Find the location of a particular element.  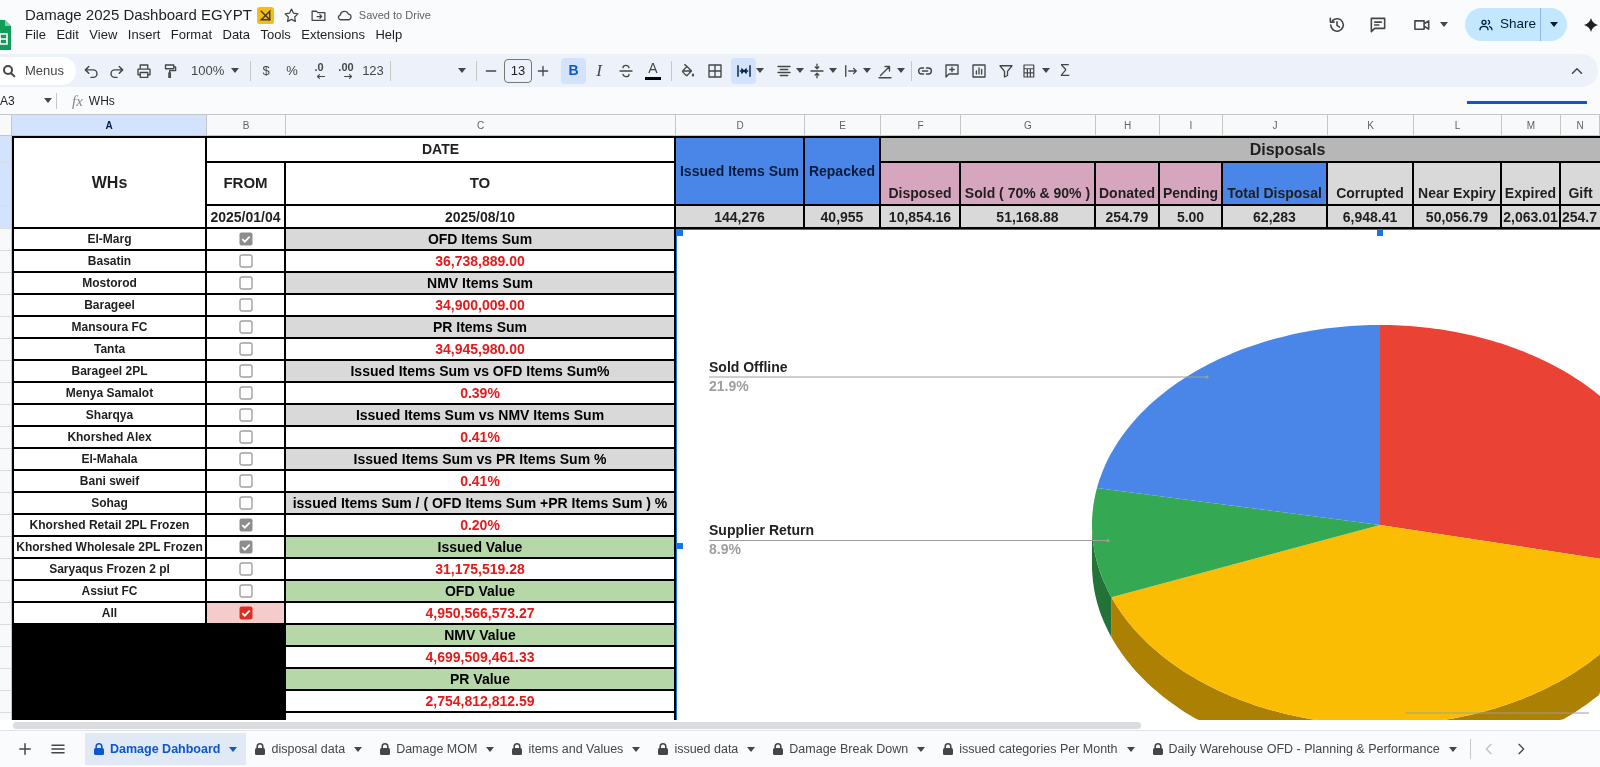

sparkle-icon is located at coordinates (1591, 24).